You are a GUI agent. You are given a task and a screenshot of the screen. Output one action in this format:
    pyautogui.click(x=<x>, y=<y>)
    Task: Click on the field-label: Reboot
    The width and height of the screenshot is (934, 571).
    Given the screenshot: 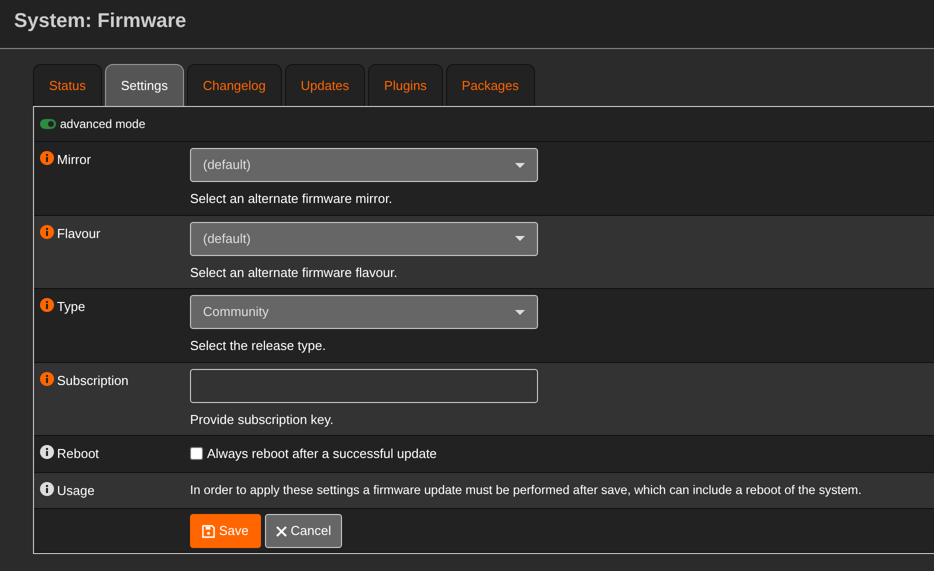 What is the action you would take?
    pyautogui.click(x=78, y=454)
    